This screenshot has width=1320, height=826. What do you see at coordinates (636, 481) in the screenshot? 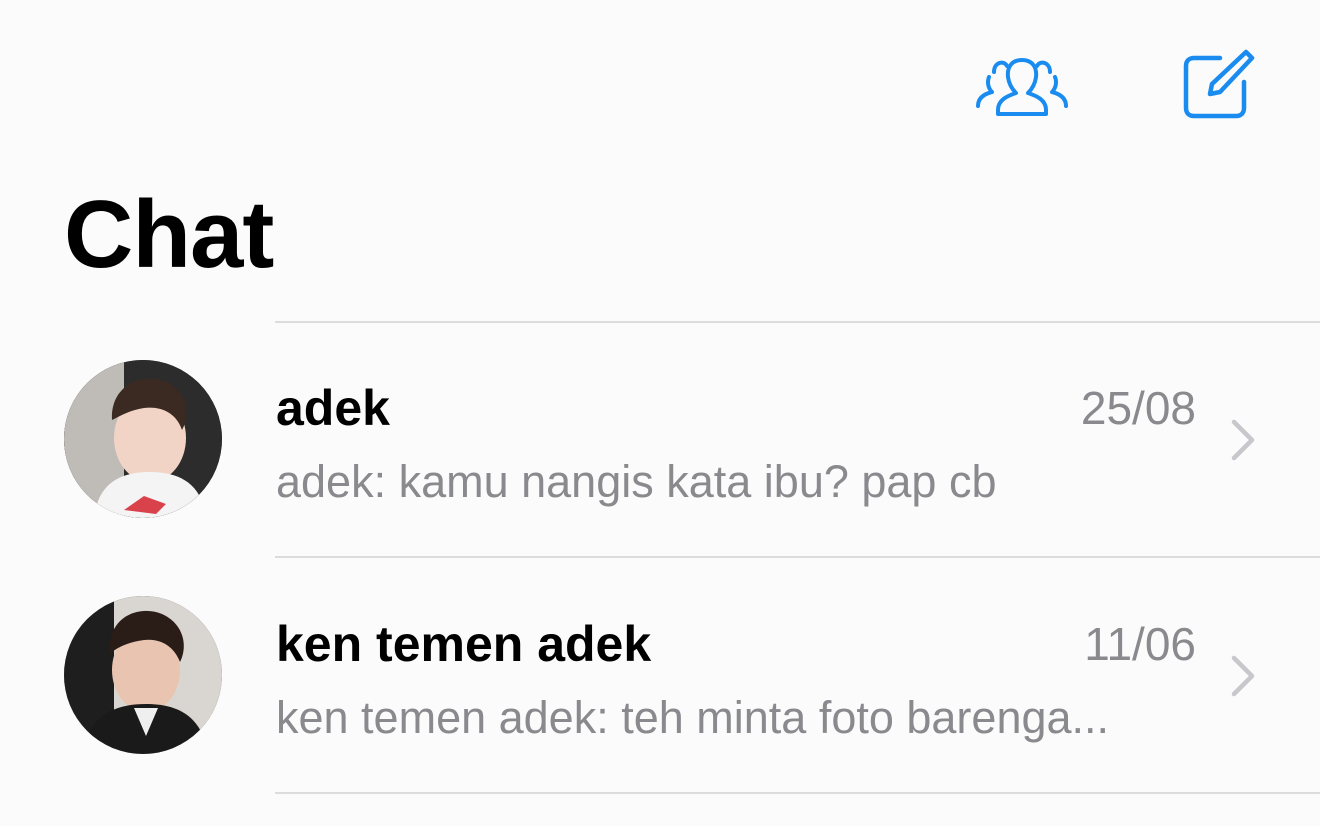
I see `message-preview: adek: kamu nangis kata ibu? pap cb` at bounding box center [636, 481].